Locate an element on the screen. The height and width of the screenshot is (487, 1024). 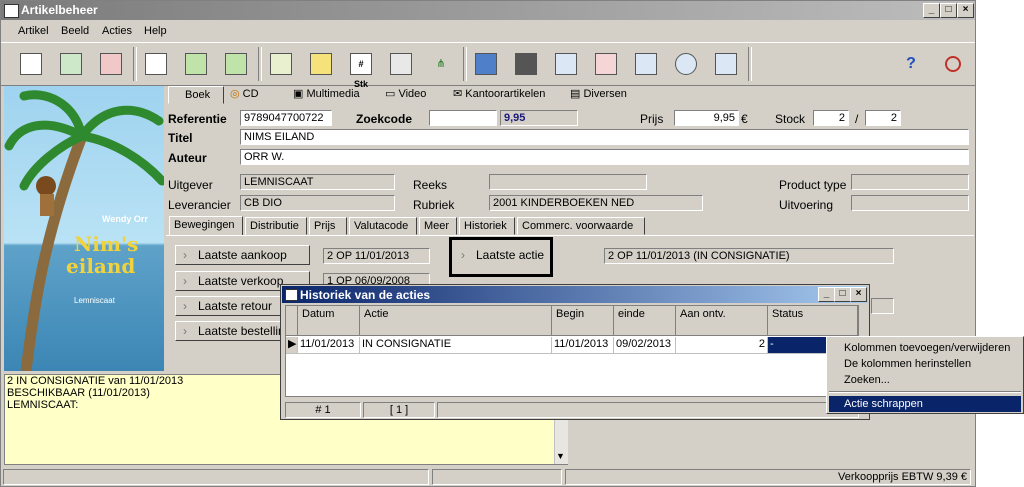
tab-video: ▭ Video is located at coordinates (411, 95).